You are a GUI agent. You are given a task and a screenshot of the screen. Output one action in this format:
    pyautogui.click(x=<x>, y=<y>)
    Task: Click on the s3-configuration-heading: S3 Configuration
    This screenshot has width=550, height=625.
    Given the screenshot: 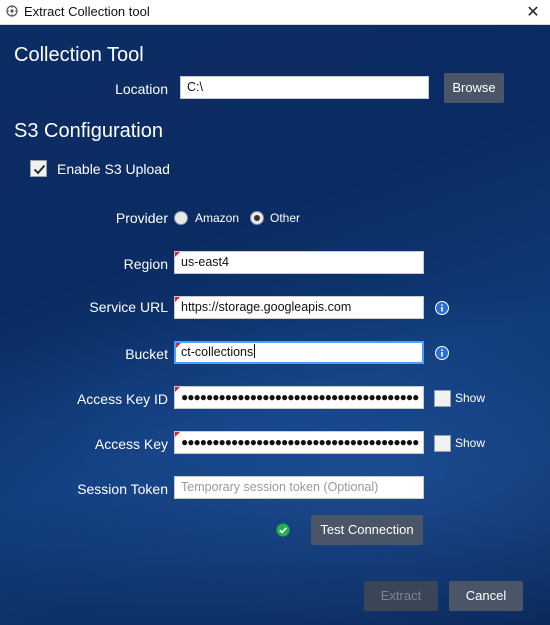 What is the action you would take?
    pyautogui.click(x=88, y=131)
    